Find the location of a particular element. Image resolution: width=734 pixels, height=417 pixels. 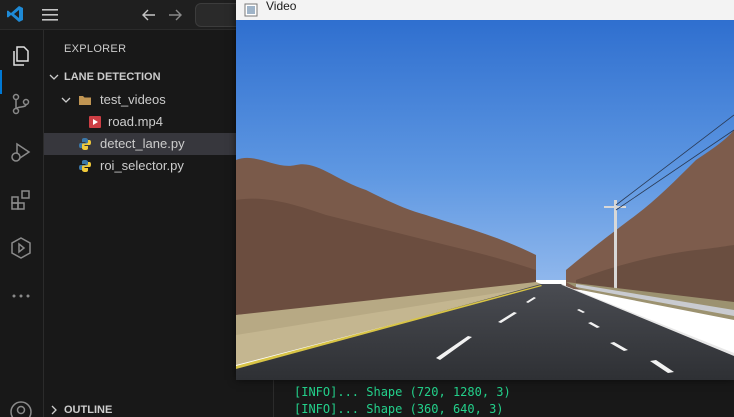

account-icon is located at coordinates (21, 408).